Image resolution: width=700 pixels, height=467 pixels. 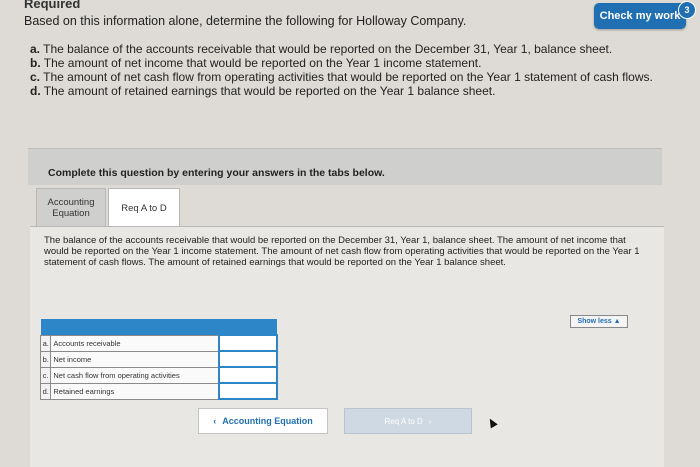 I want to click on answer-table-header, so click(x=158, y=327).